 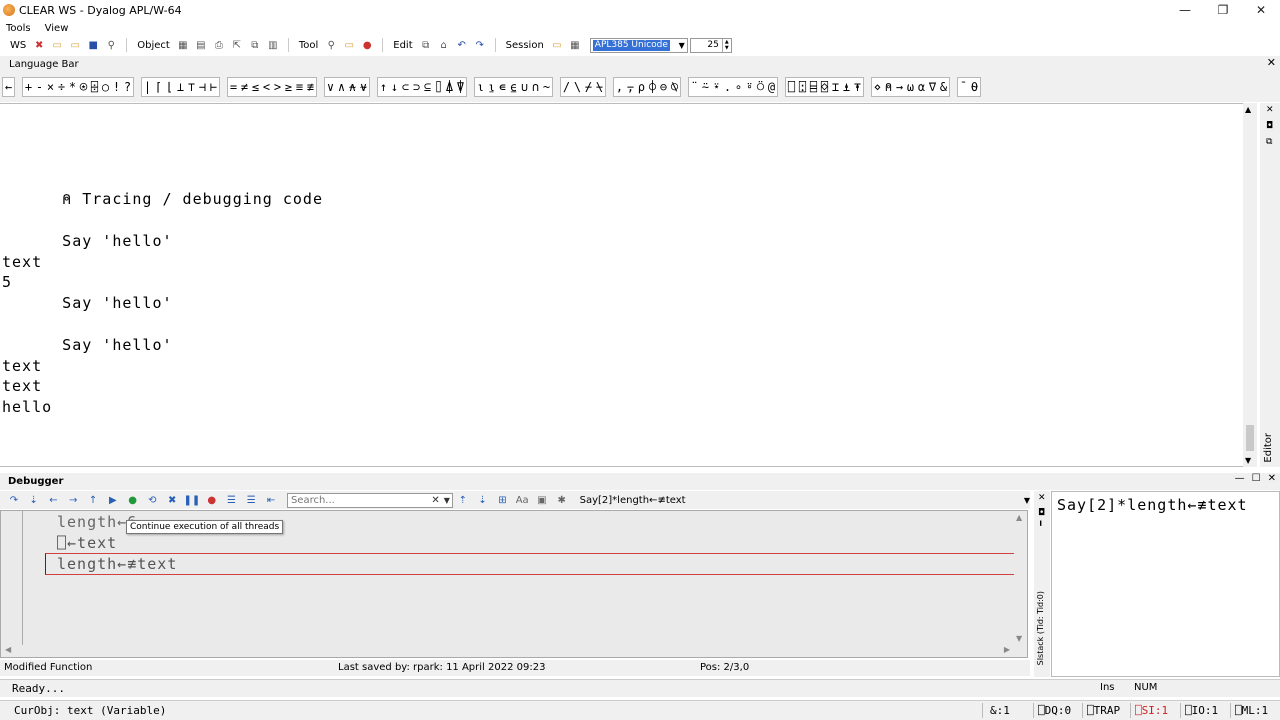 I want to click on close-button: ✕, so click(x=1261, y=10).